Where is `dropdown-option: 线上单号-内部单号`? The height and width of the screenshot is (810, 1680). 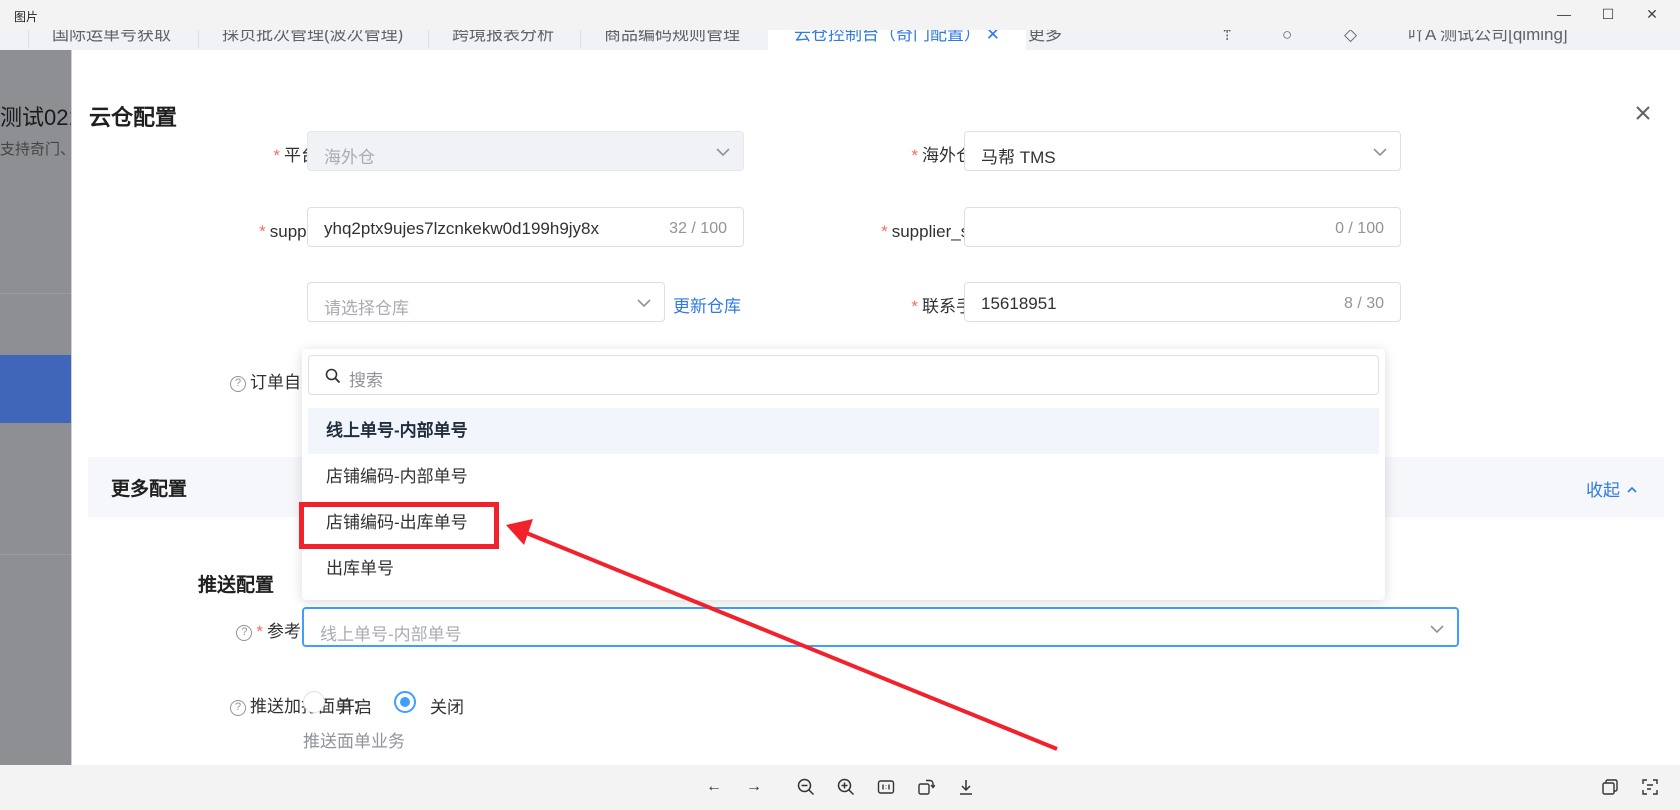
dropdown-option: 线上单号-内部单号 is located at coordinates (843, 431).